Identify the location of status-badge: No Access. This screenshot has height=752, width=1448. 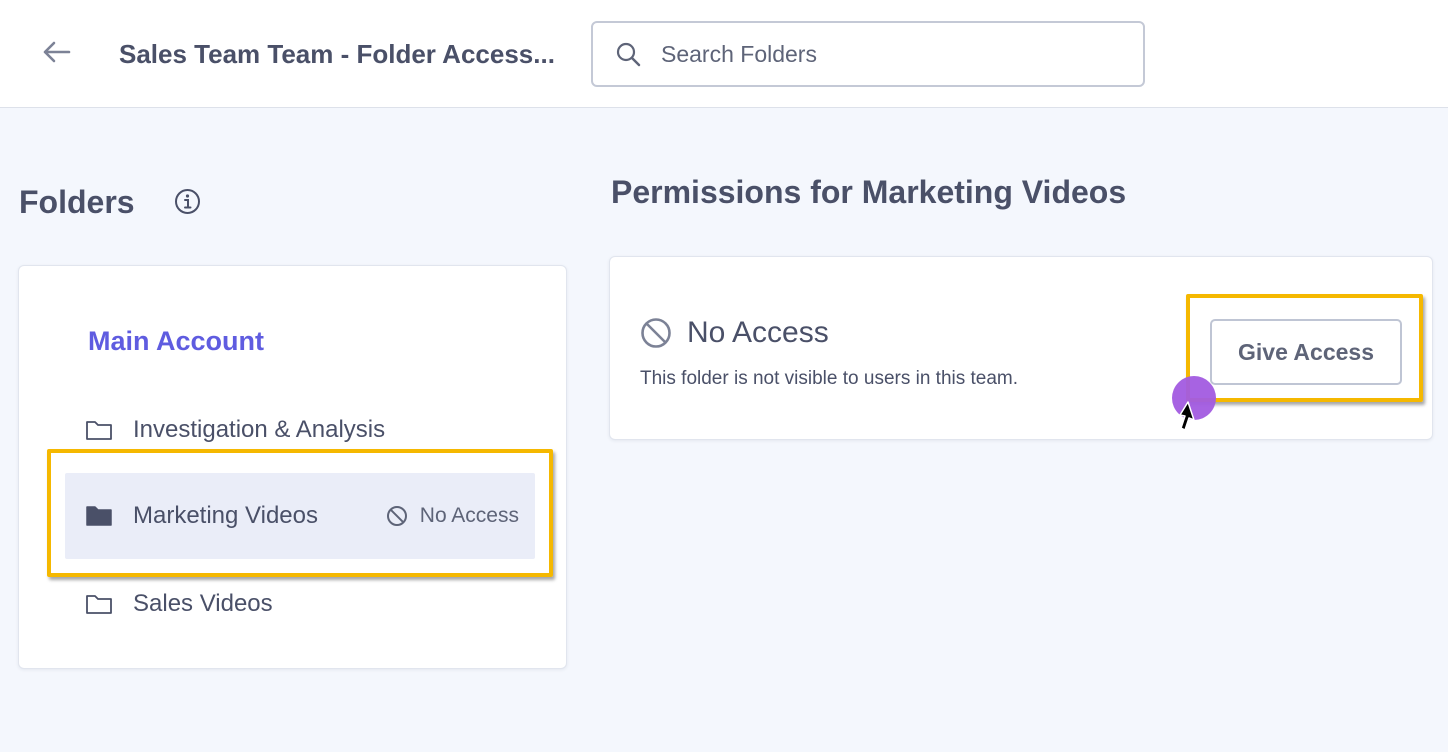
(452, 516).